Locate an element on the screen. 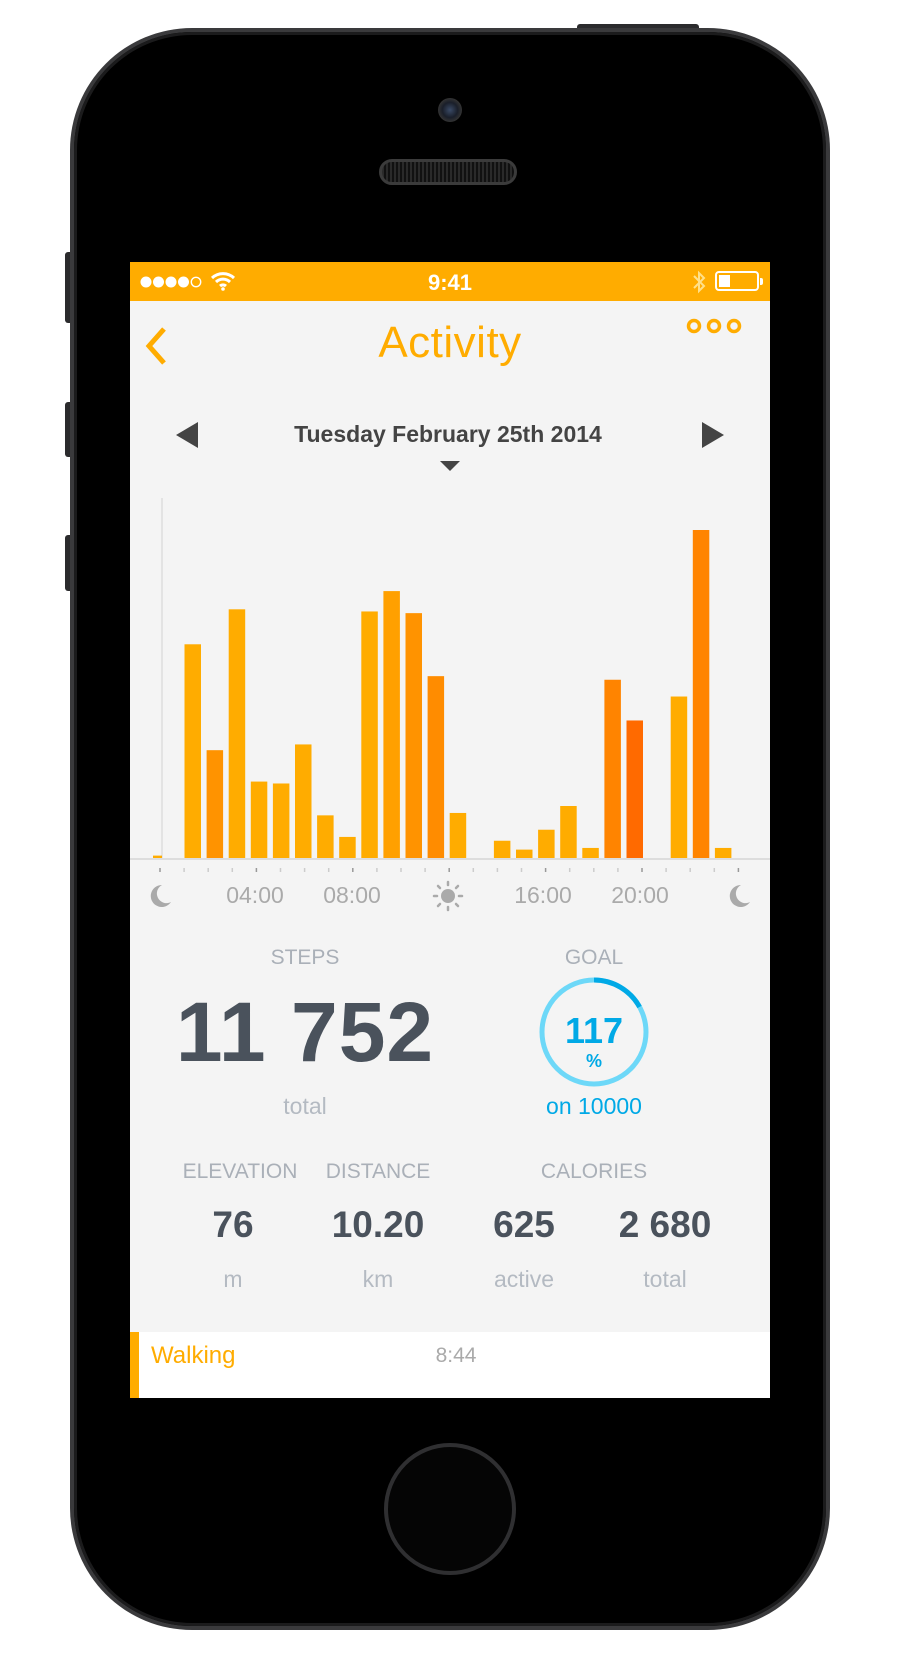  distance-label: DISTANCE is located at coordinates (378, 1171).